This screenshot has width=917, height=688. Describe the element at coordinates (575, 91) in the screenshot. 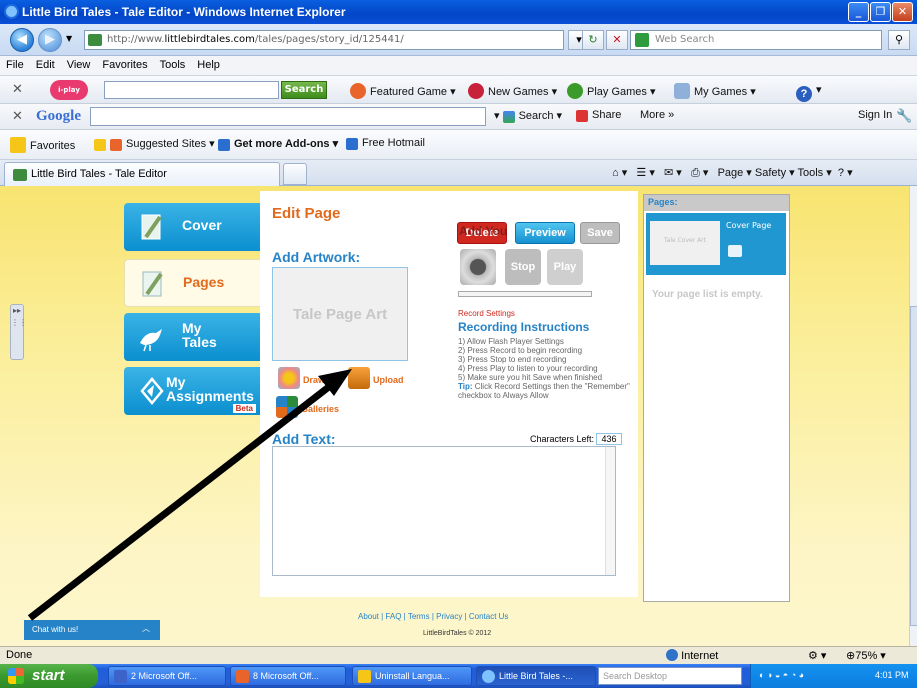

I see `play-icon` at that location.